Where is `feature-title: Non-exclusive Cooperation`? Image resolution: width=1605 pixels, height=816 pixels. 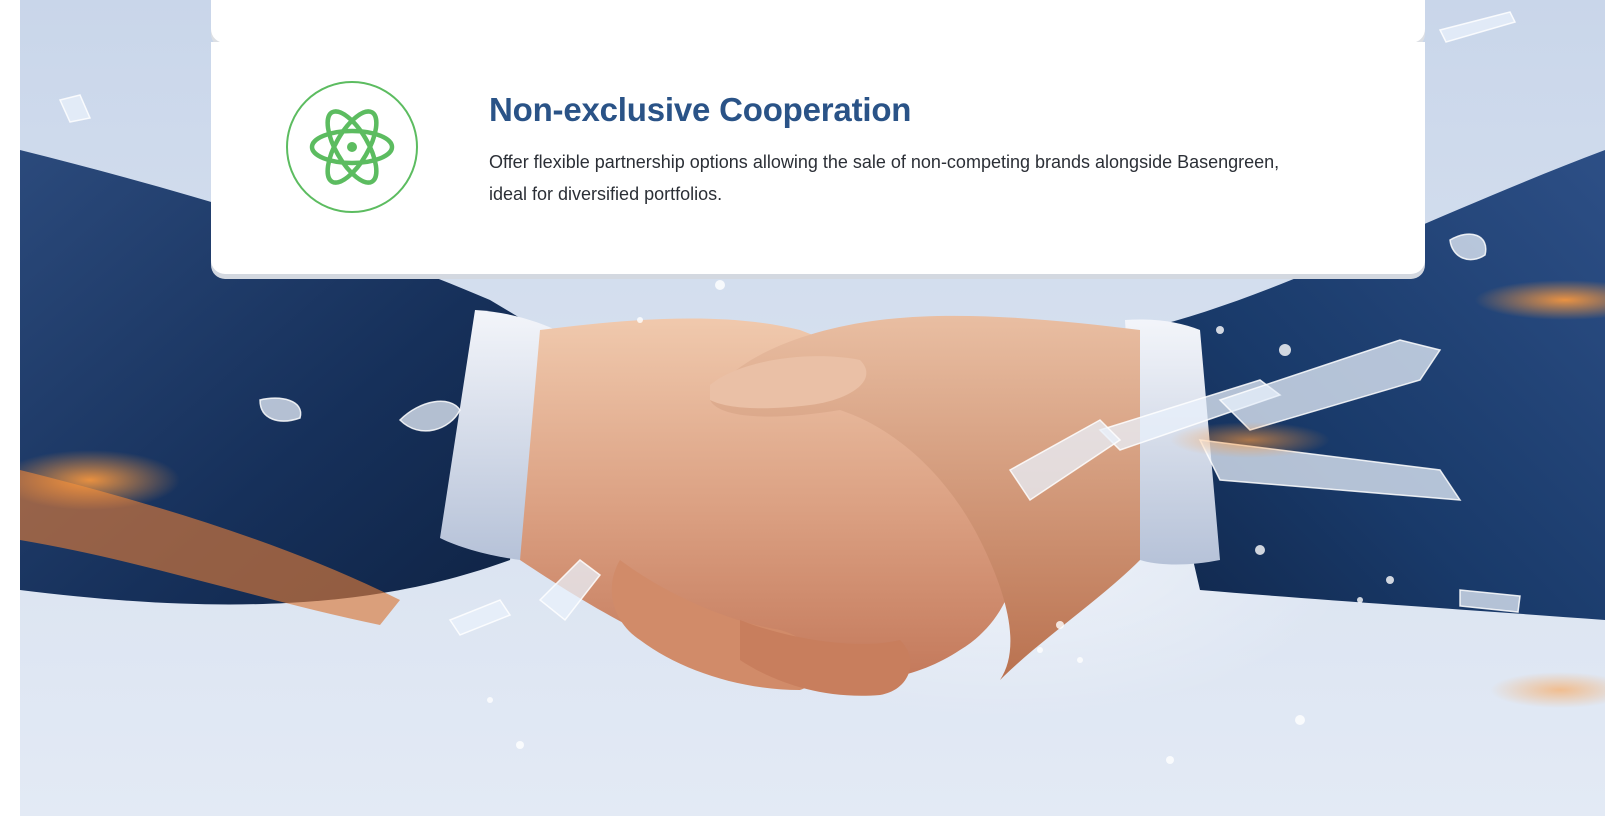 feature-title: Non-exclusive Cooperation is located at coordinates (700, 109).